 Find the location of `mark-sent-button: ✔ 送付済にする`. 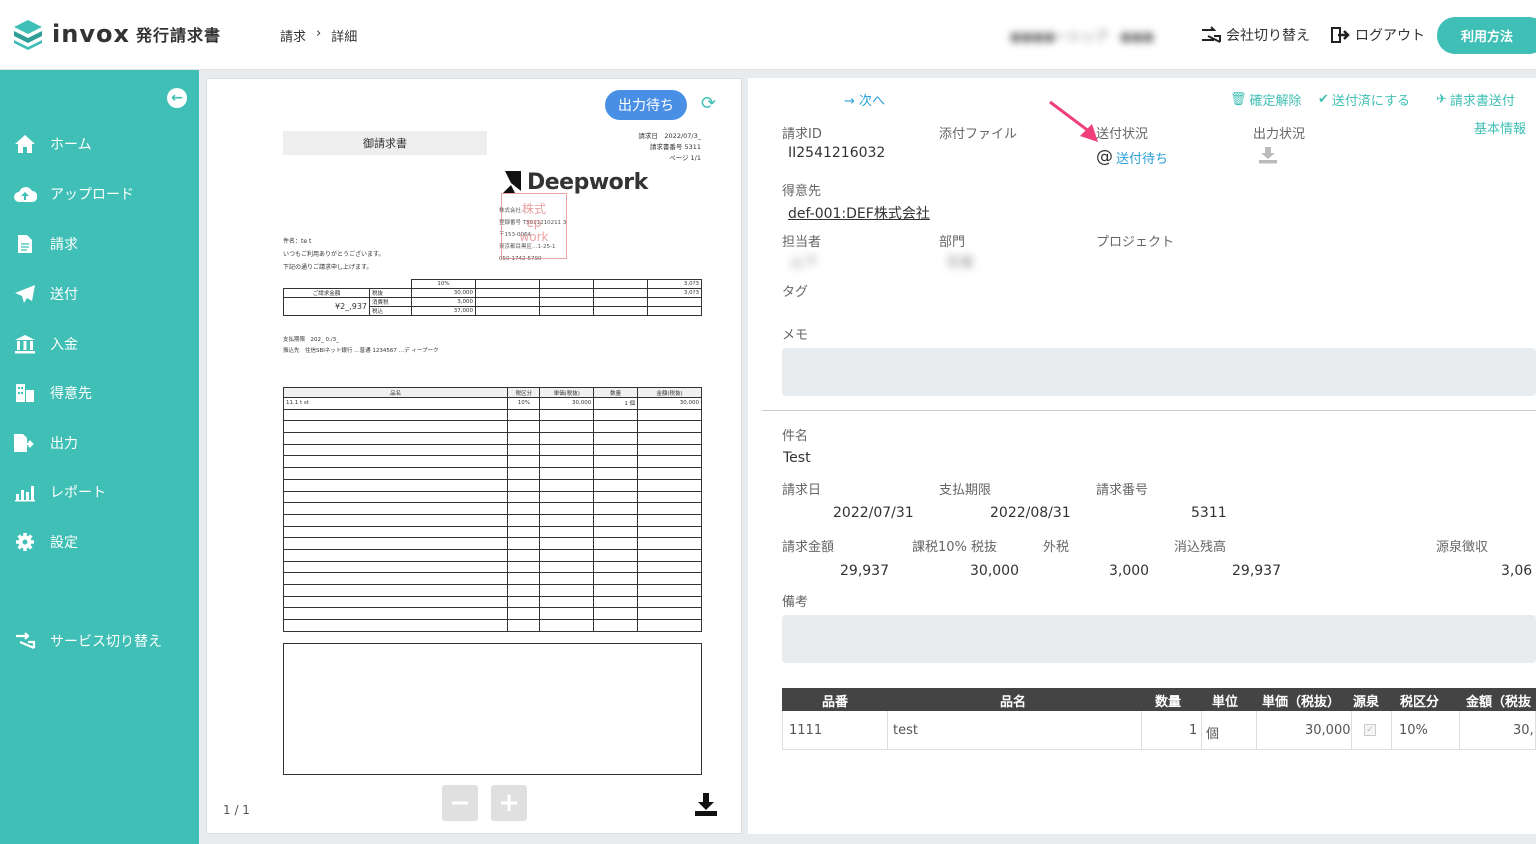

mark-sent-button: ✔ 送付済にする is located at coordinates (1364, 99).